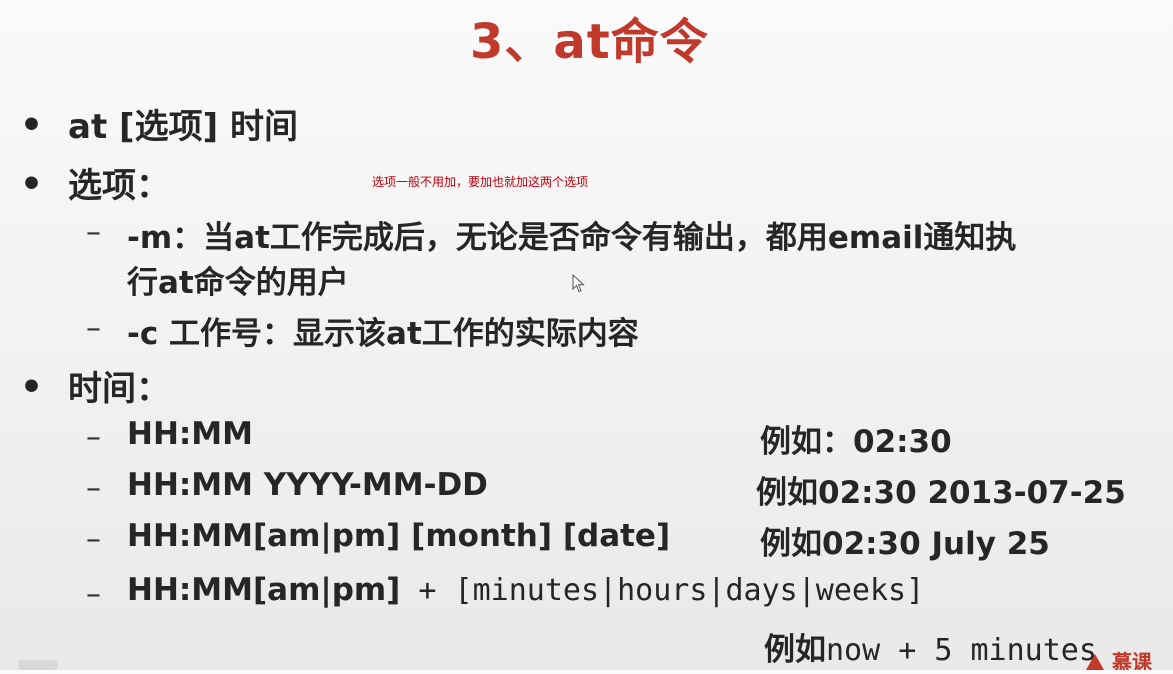  What do you see at coordinates (399, 536) in the screenshot?
I see `time-format-3: HH:MM[am|pm] [month] [date]` at bounding box center [399, 536].